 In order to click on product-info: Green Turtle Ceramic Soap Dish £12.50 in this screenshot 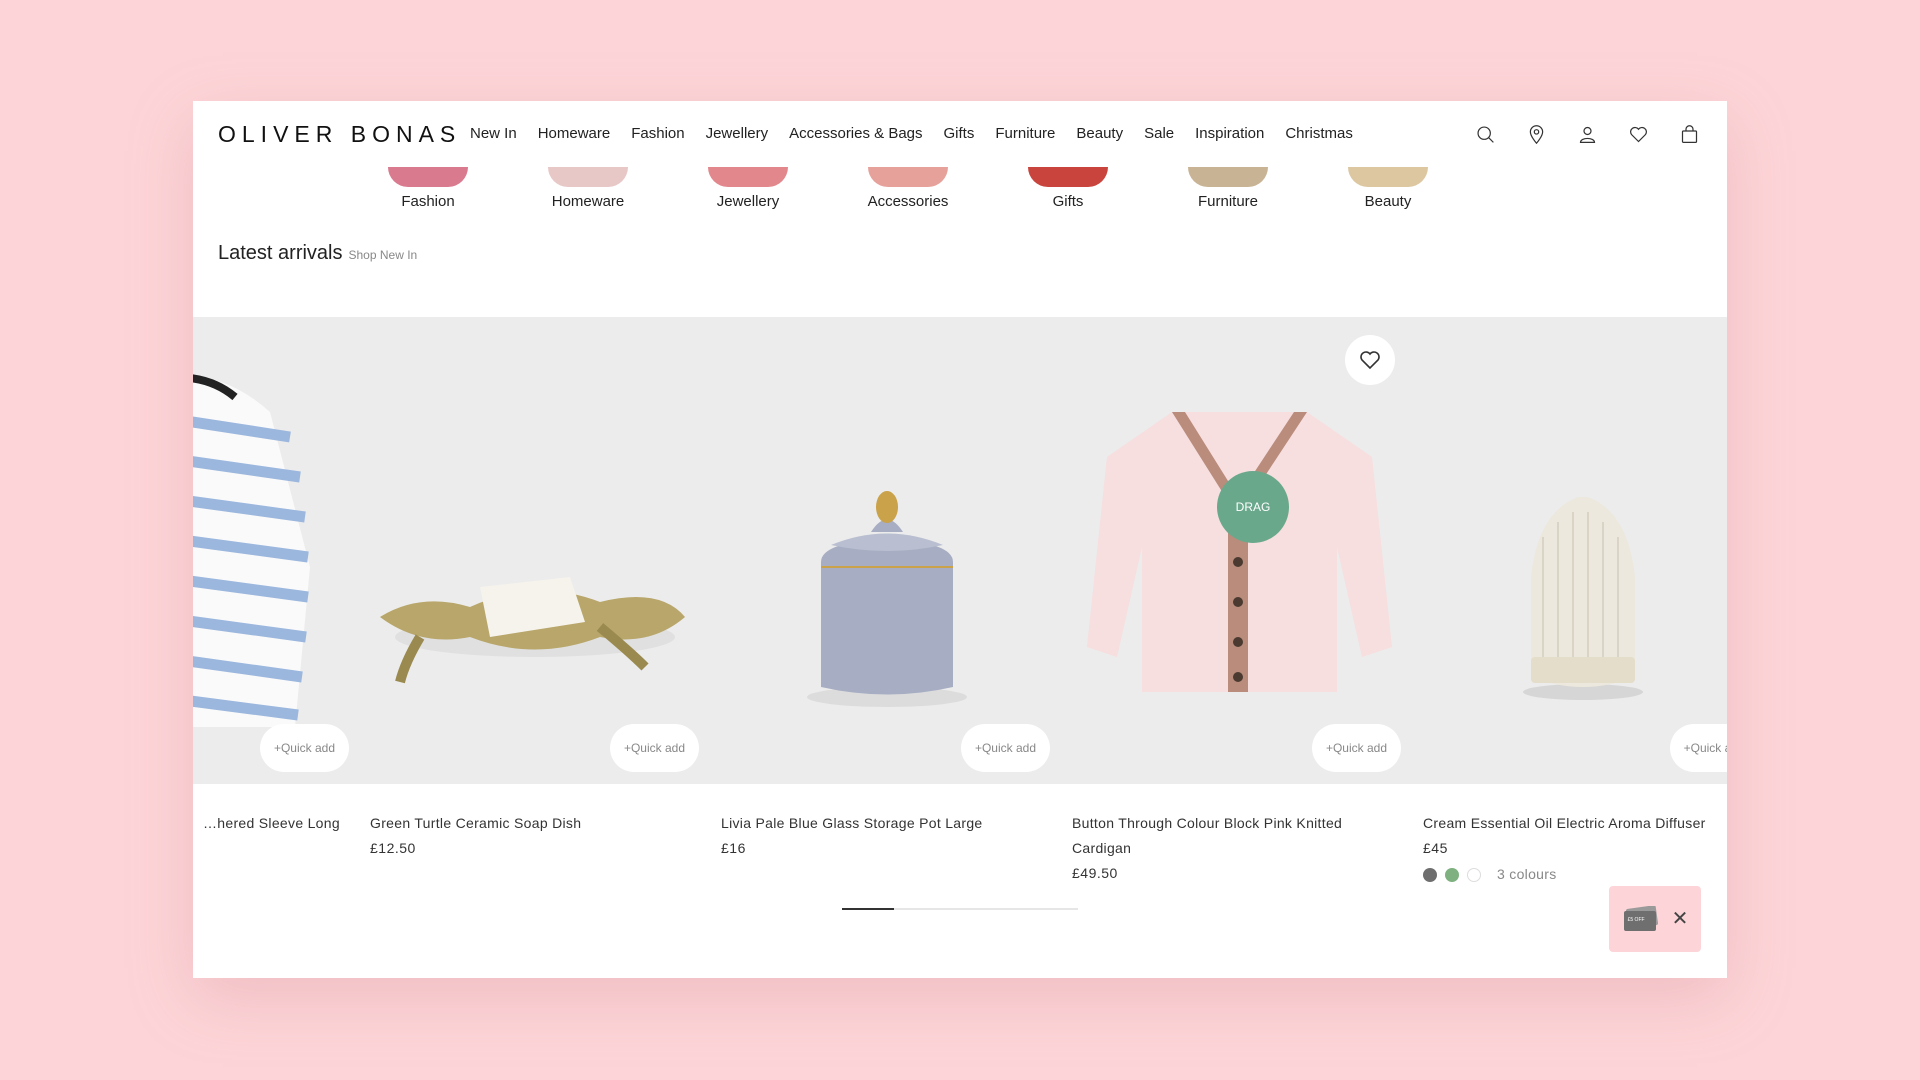, I will do `click(535, 836)`.